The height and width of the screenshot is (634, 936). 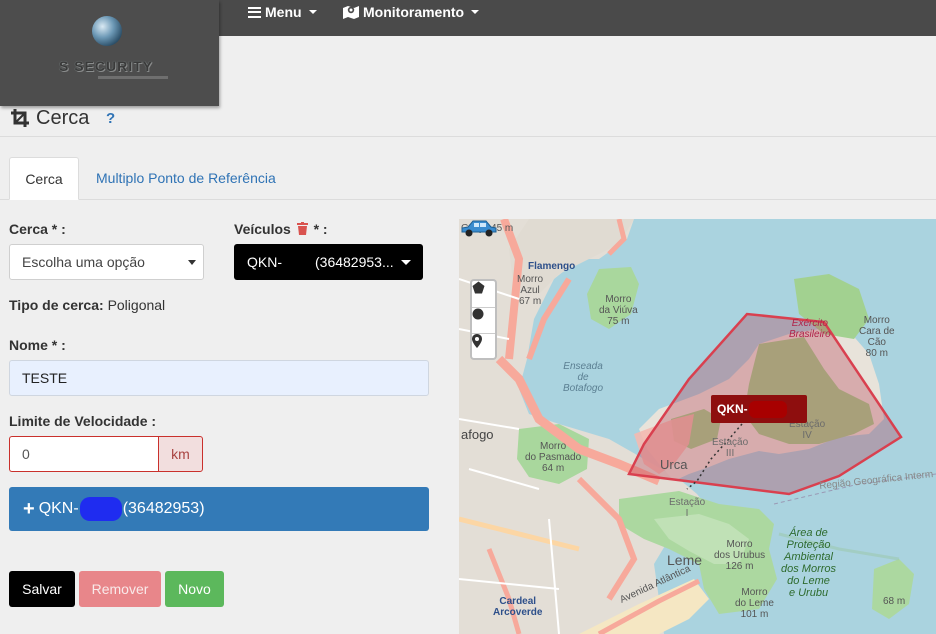 I want to click on cerca-select-value: Escolha uma opção, so click(x=83, y=262).